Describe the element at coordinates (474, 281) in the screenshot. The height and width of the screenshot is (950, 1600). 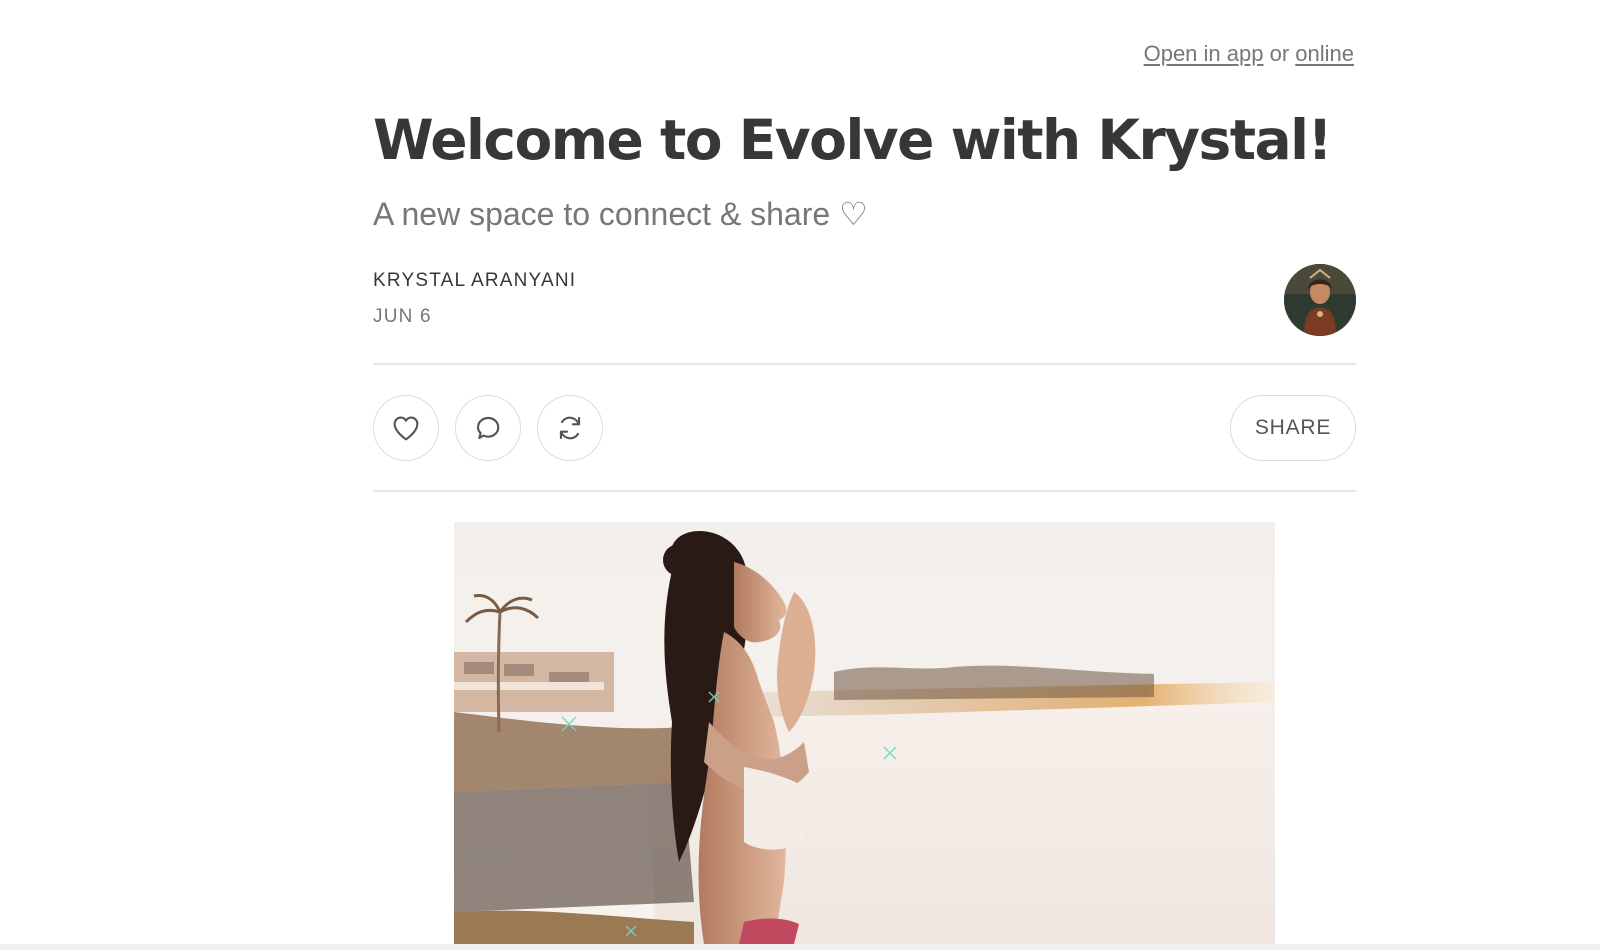
I see `author-name: KRYSTAL ARANYANI` at that location.